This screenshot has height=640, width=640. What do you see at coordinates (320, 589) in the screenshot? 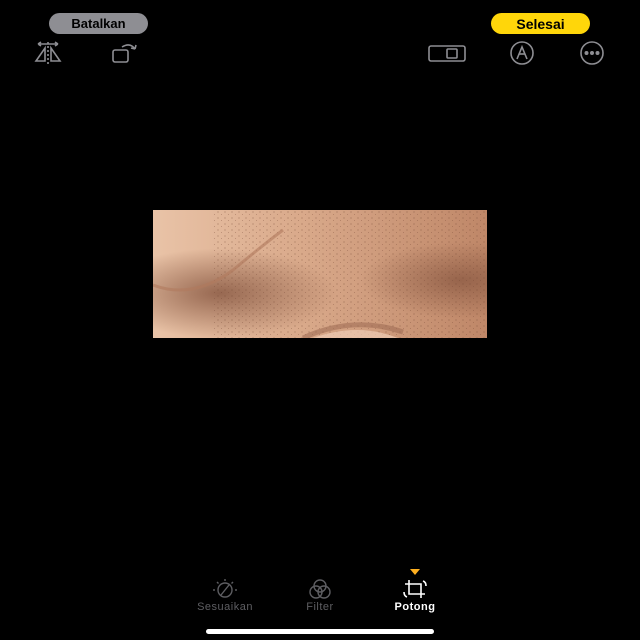
I see `filter-circles-icon` at bounding box center [320, 589].